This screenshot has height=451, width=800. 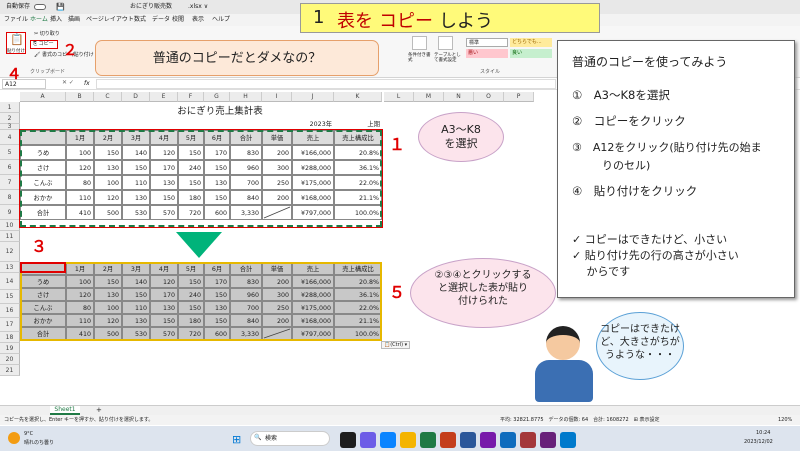 I want to click on tab-review: 校閲, so click(x=178, y=20).